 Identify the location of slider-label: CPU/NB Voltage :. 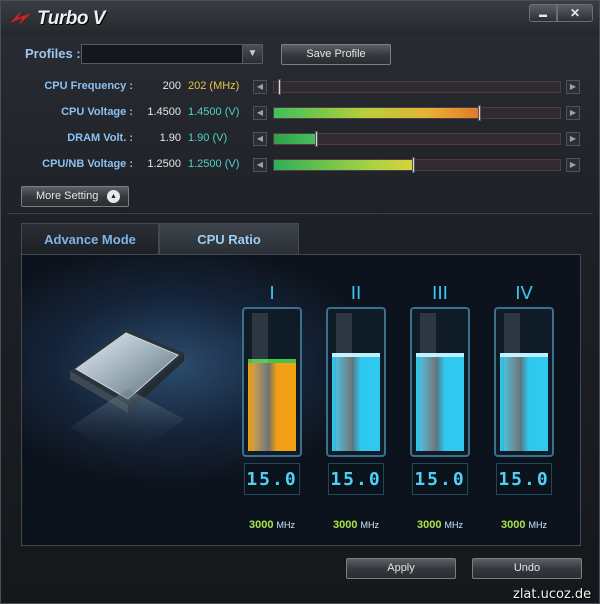
(87, 164).